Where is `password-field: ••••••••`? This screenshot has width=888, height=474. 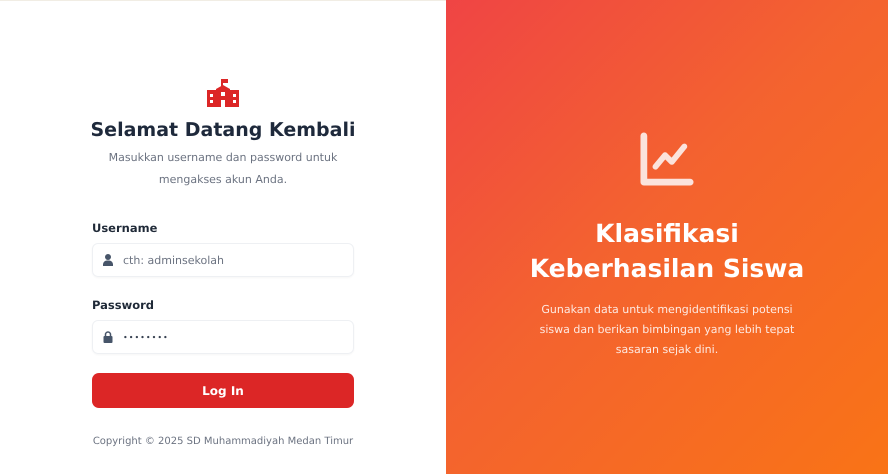 password-field: •••••••• is located at coordinates (223, 337).